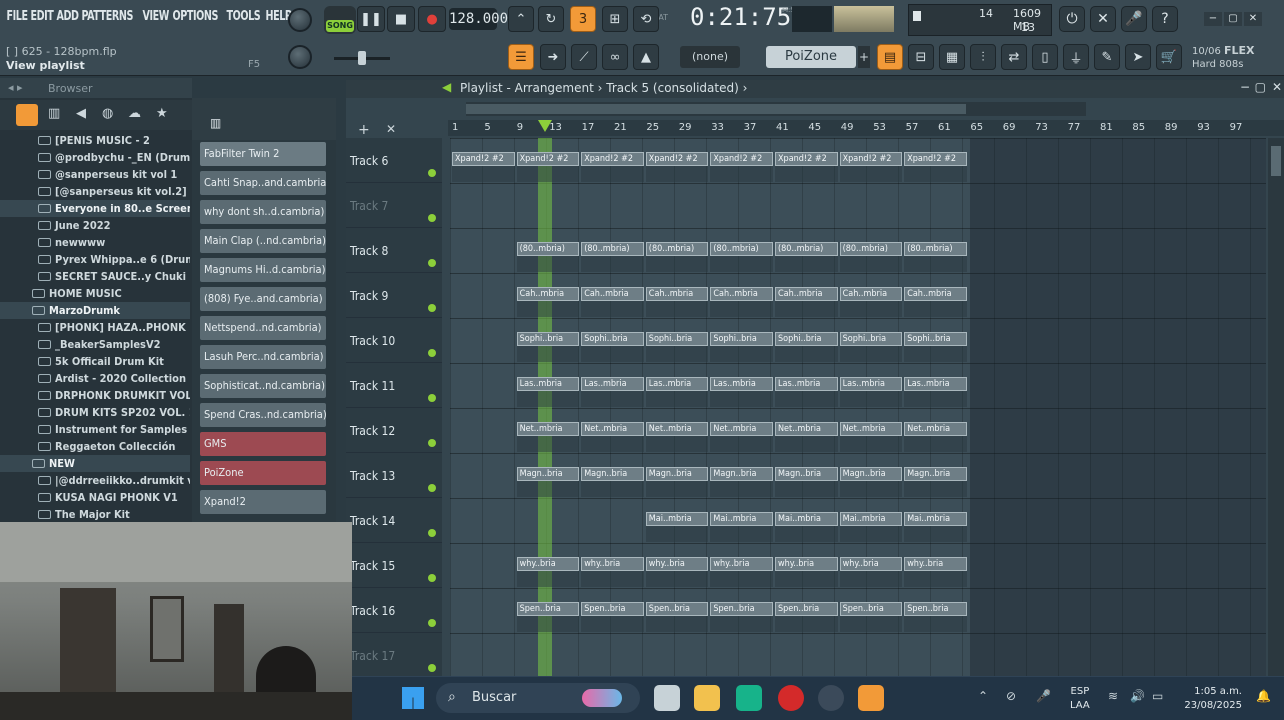 The width and height of the screenshot is (1284, 720). I want to click on wait-input-button: ↻, so click(551, 19).